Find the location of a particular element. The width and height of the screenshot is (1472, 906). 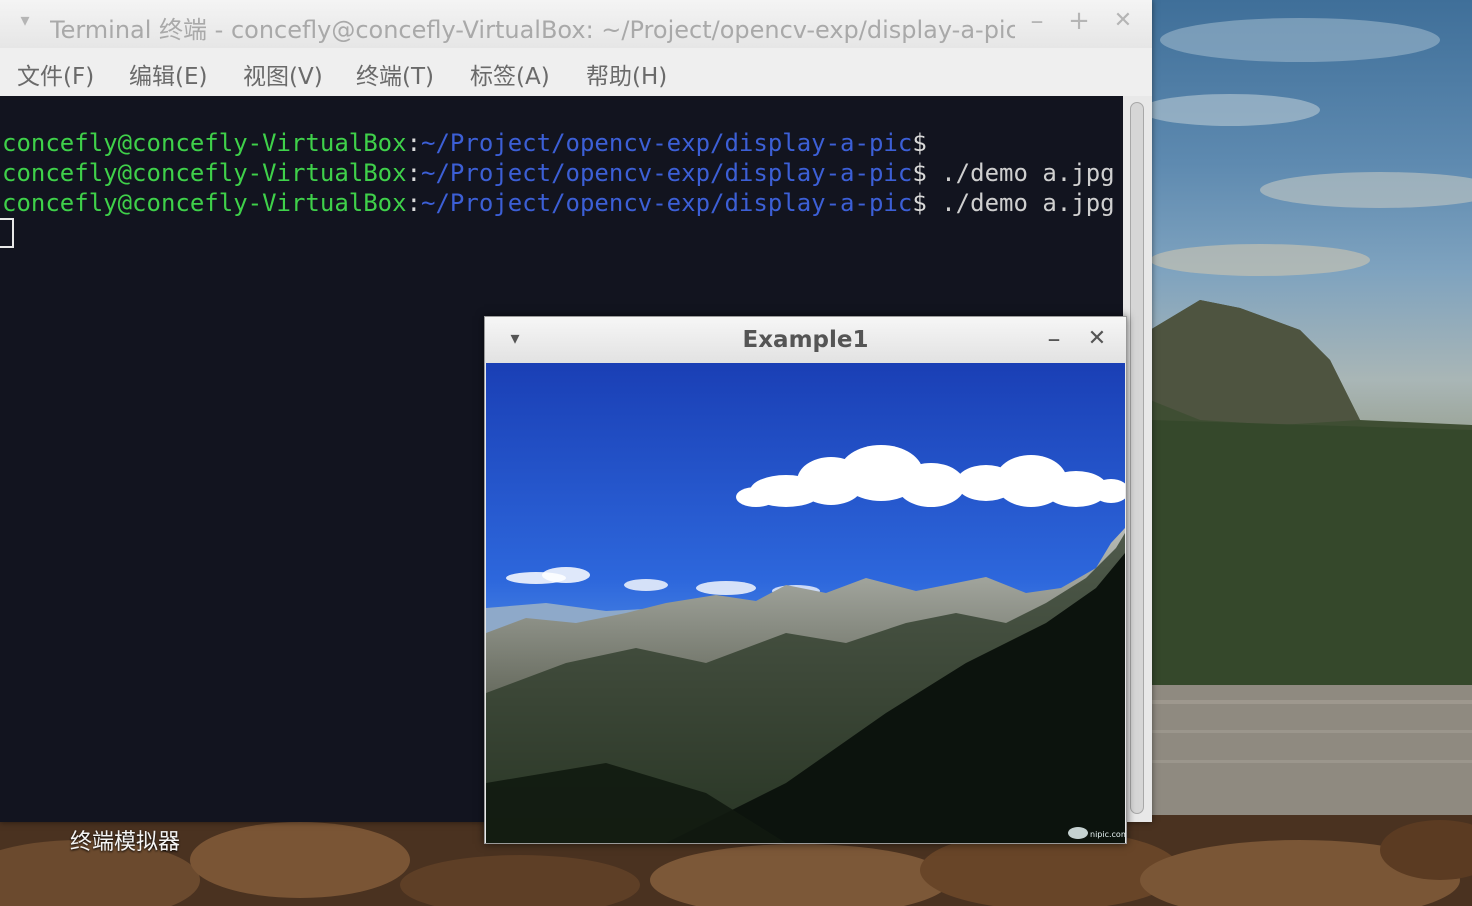

menu-terminal: 终端(T) is located at coordinates (395, 74).